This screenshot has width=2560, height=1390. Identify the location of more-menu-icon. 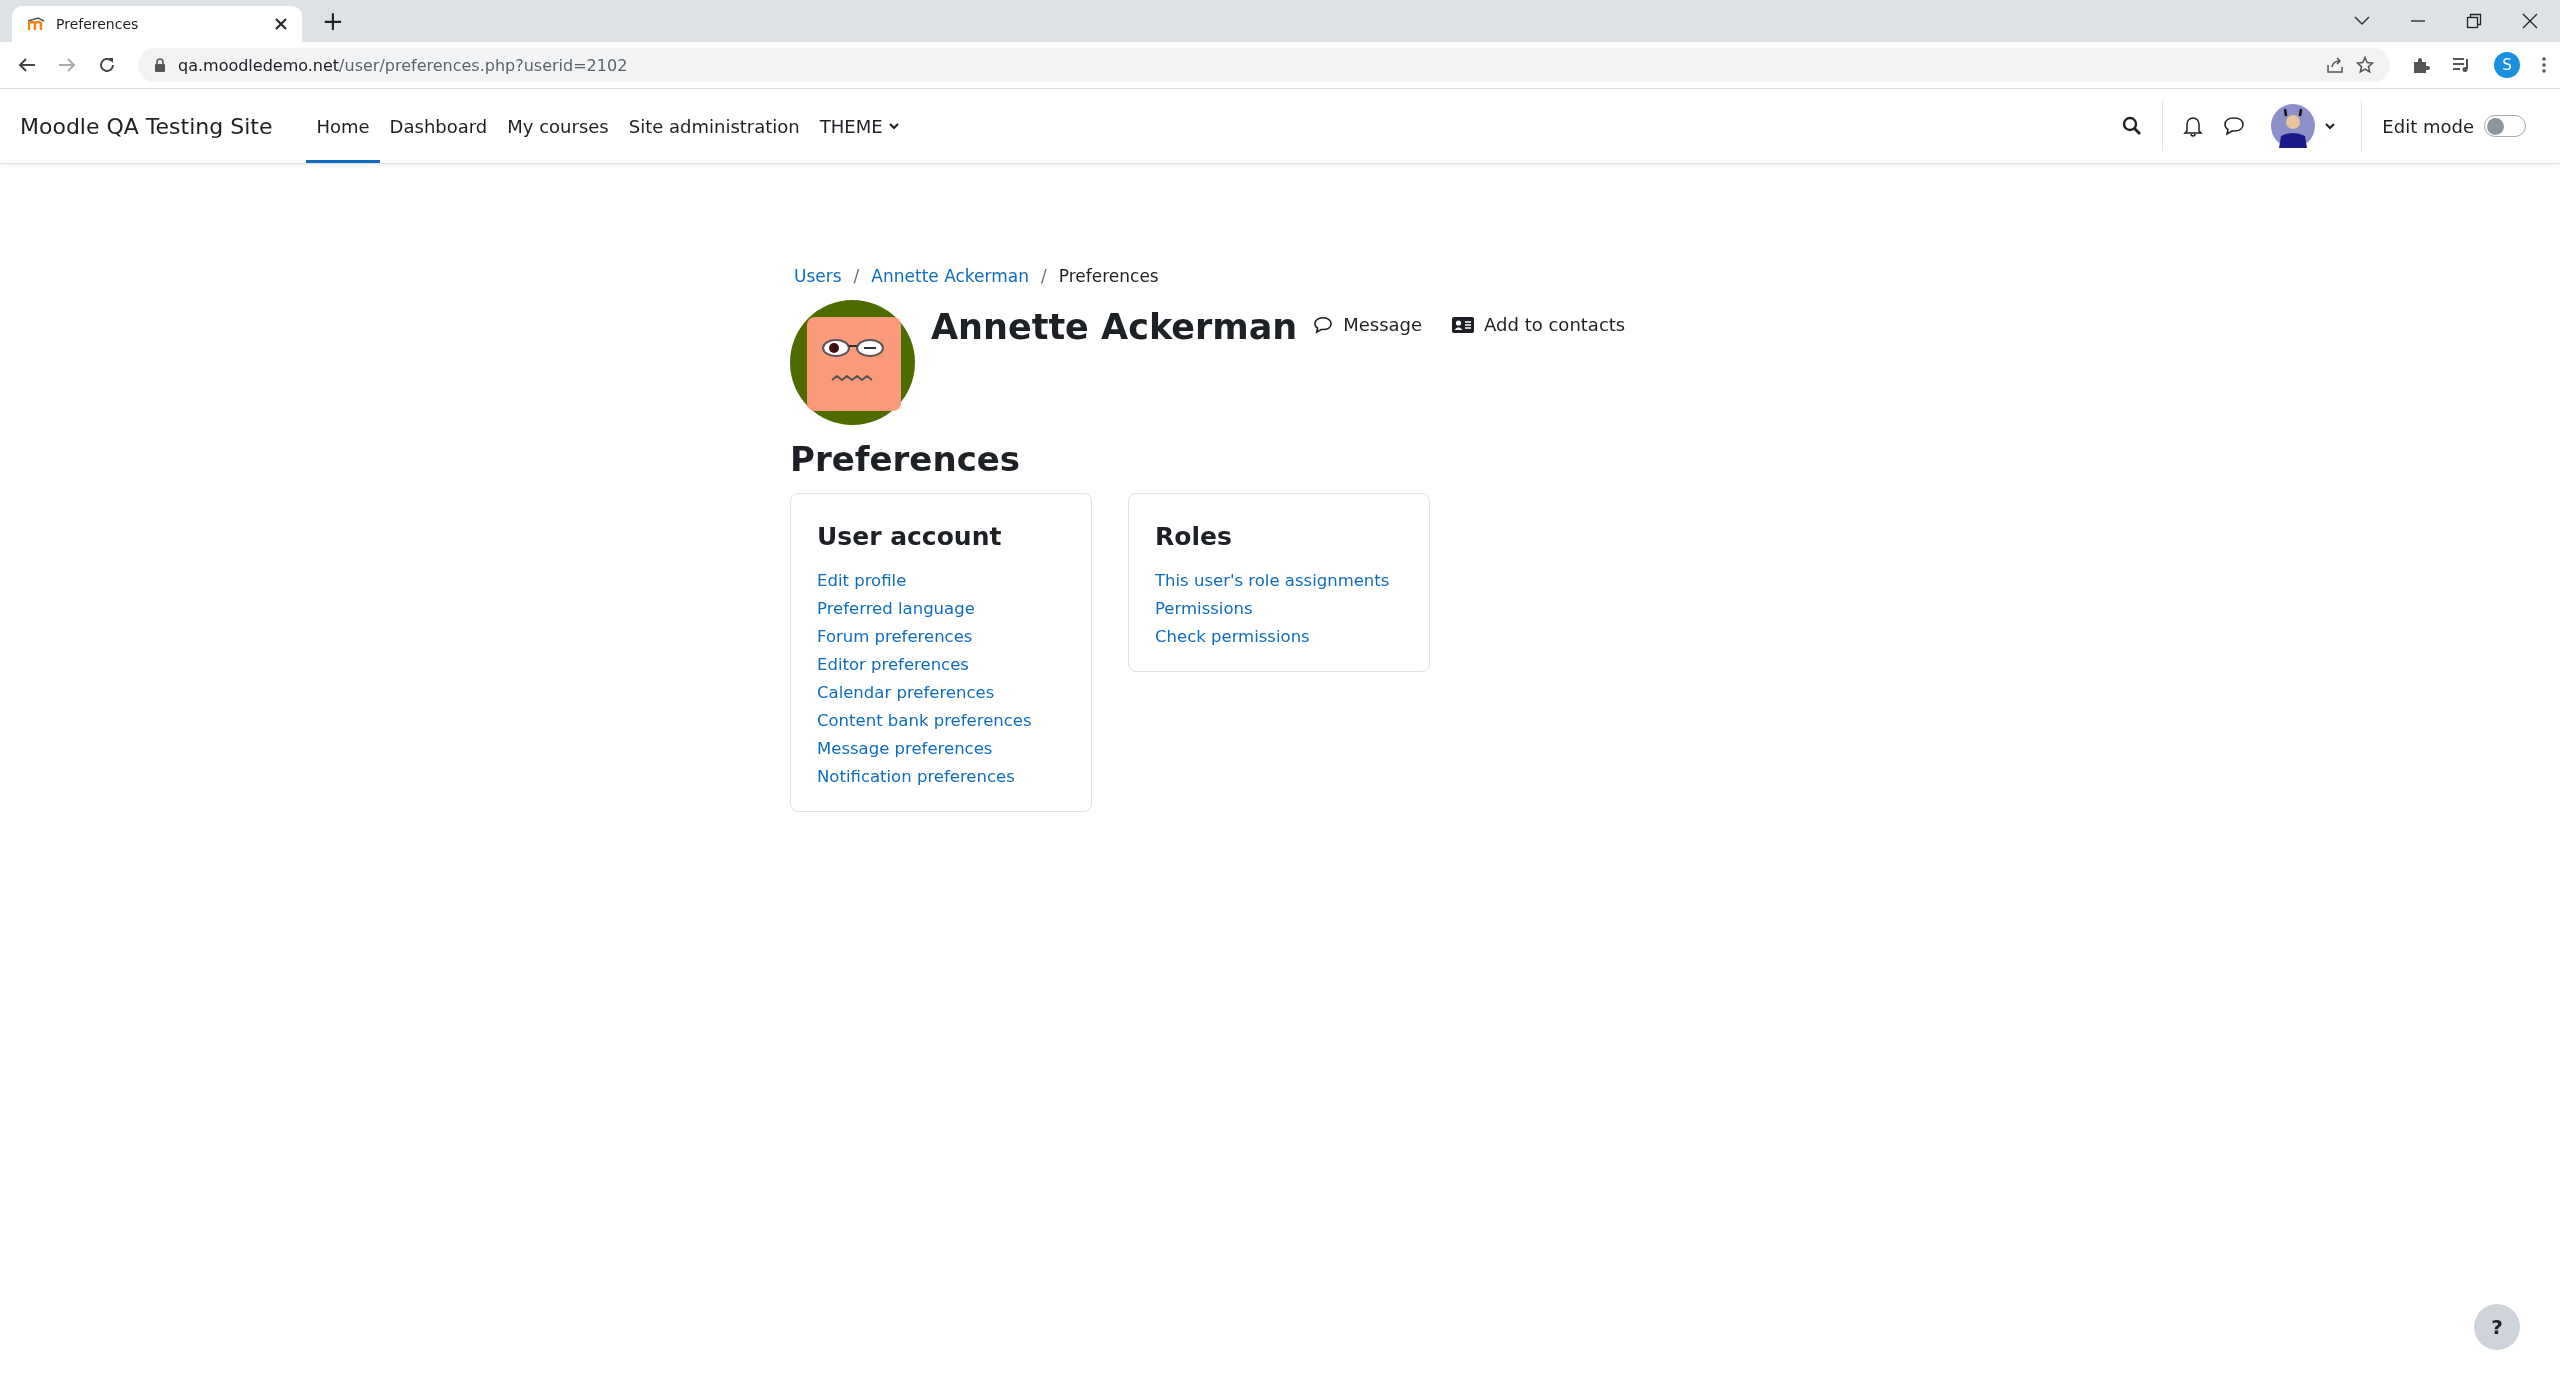
(2544, 65).